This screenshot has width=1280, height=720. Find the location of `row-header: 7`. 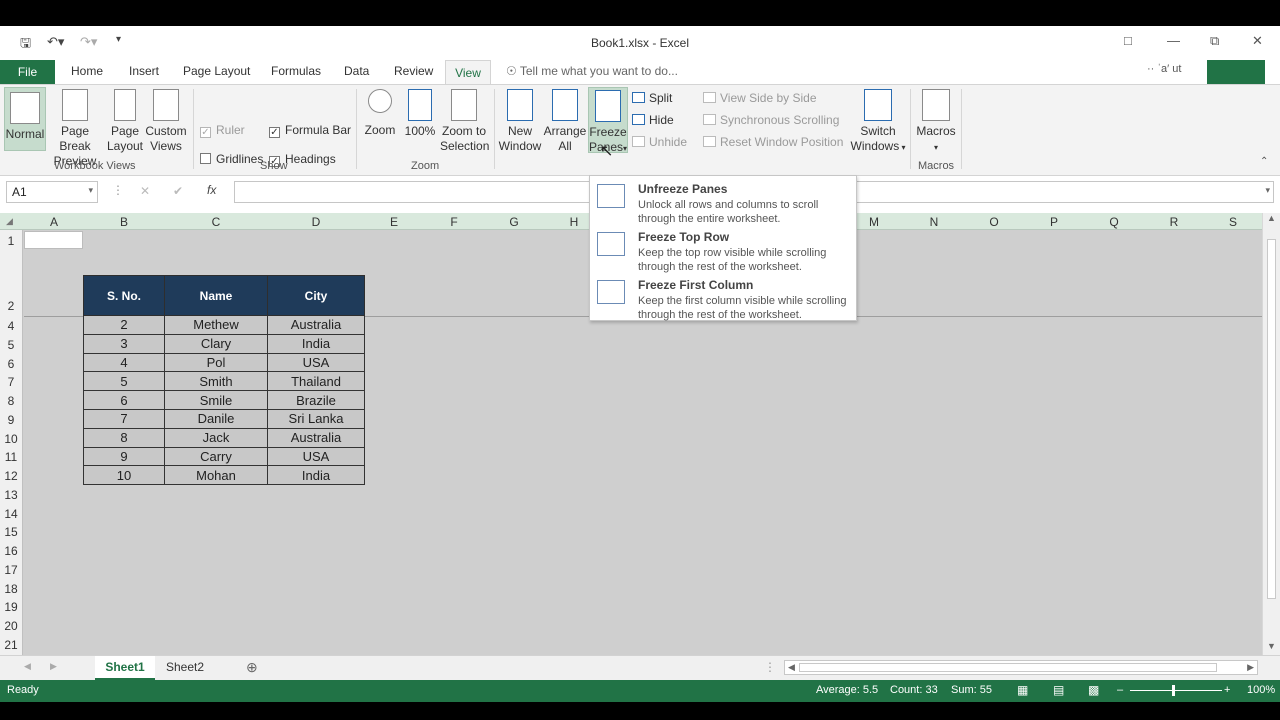

row-header: 7 is located at coordinates (11, 382).